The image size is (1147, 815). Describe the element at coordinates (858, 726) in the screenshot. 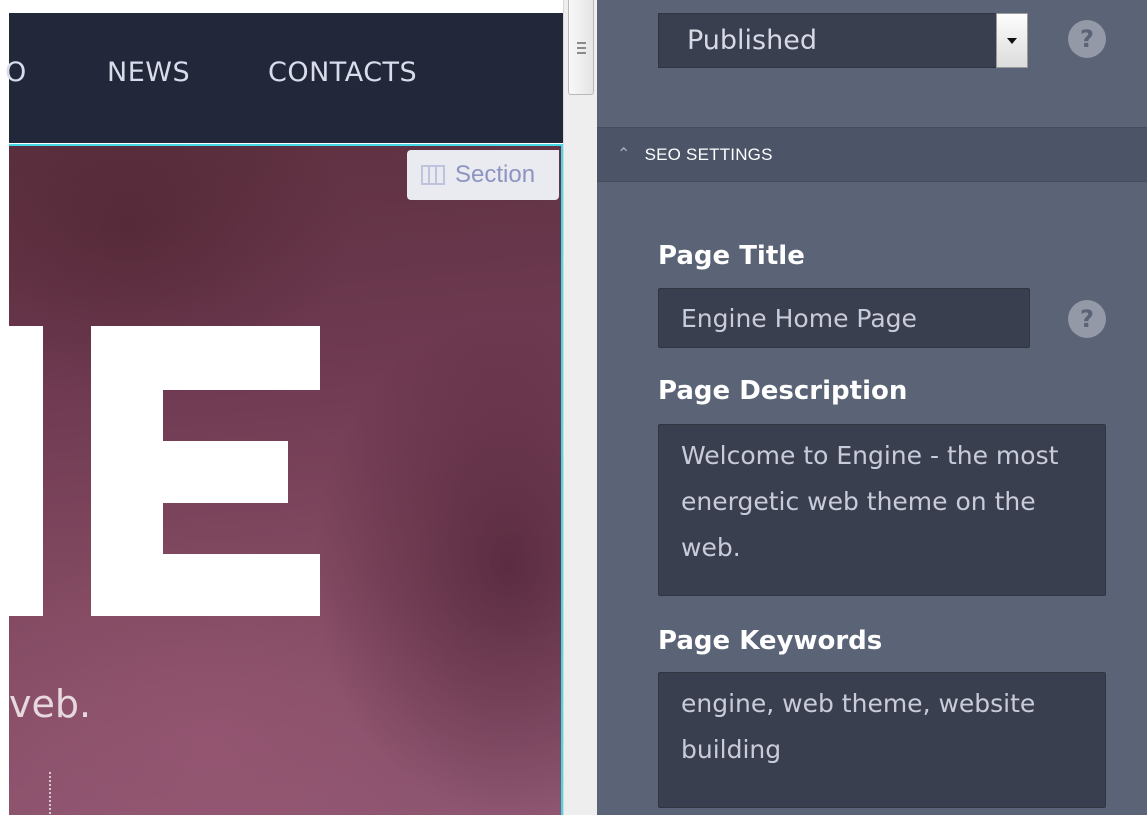

I see `page-keywords-value: engine, web theme, website building` at that location.